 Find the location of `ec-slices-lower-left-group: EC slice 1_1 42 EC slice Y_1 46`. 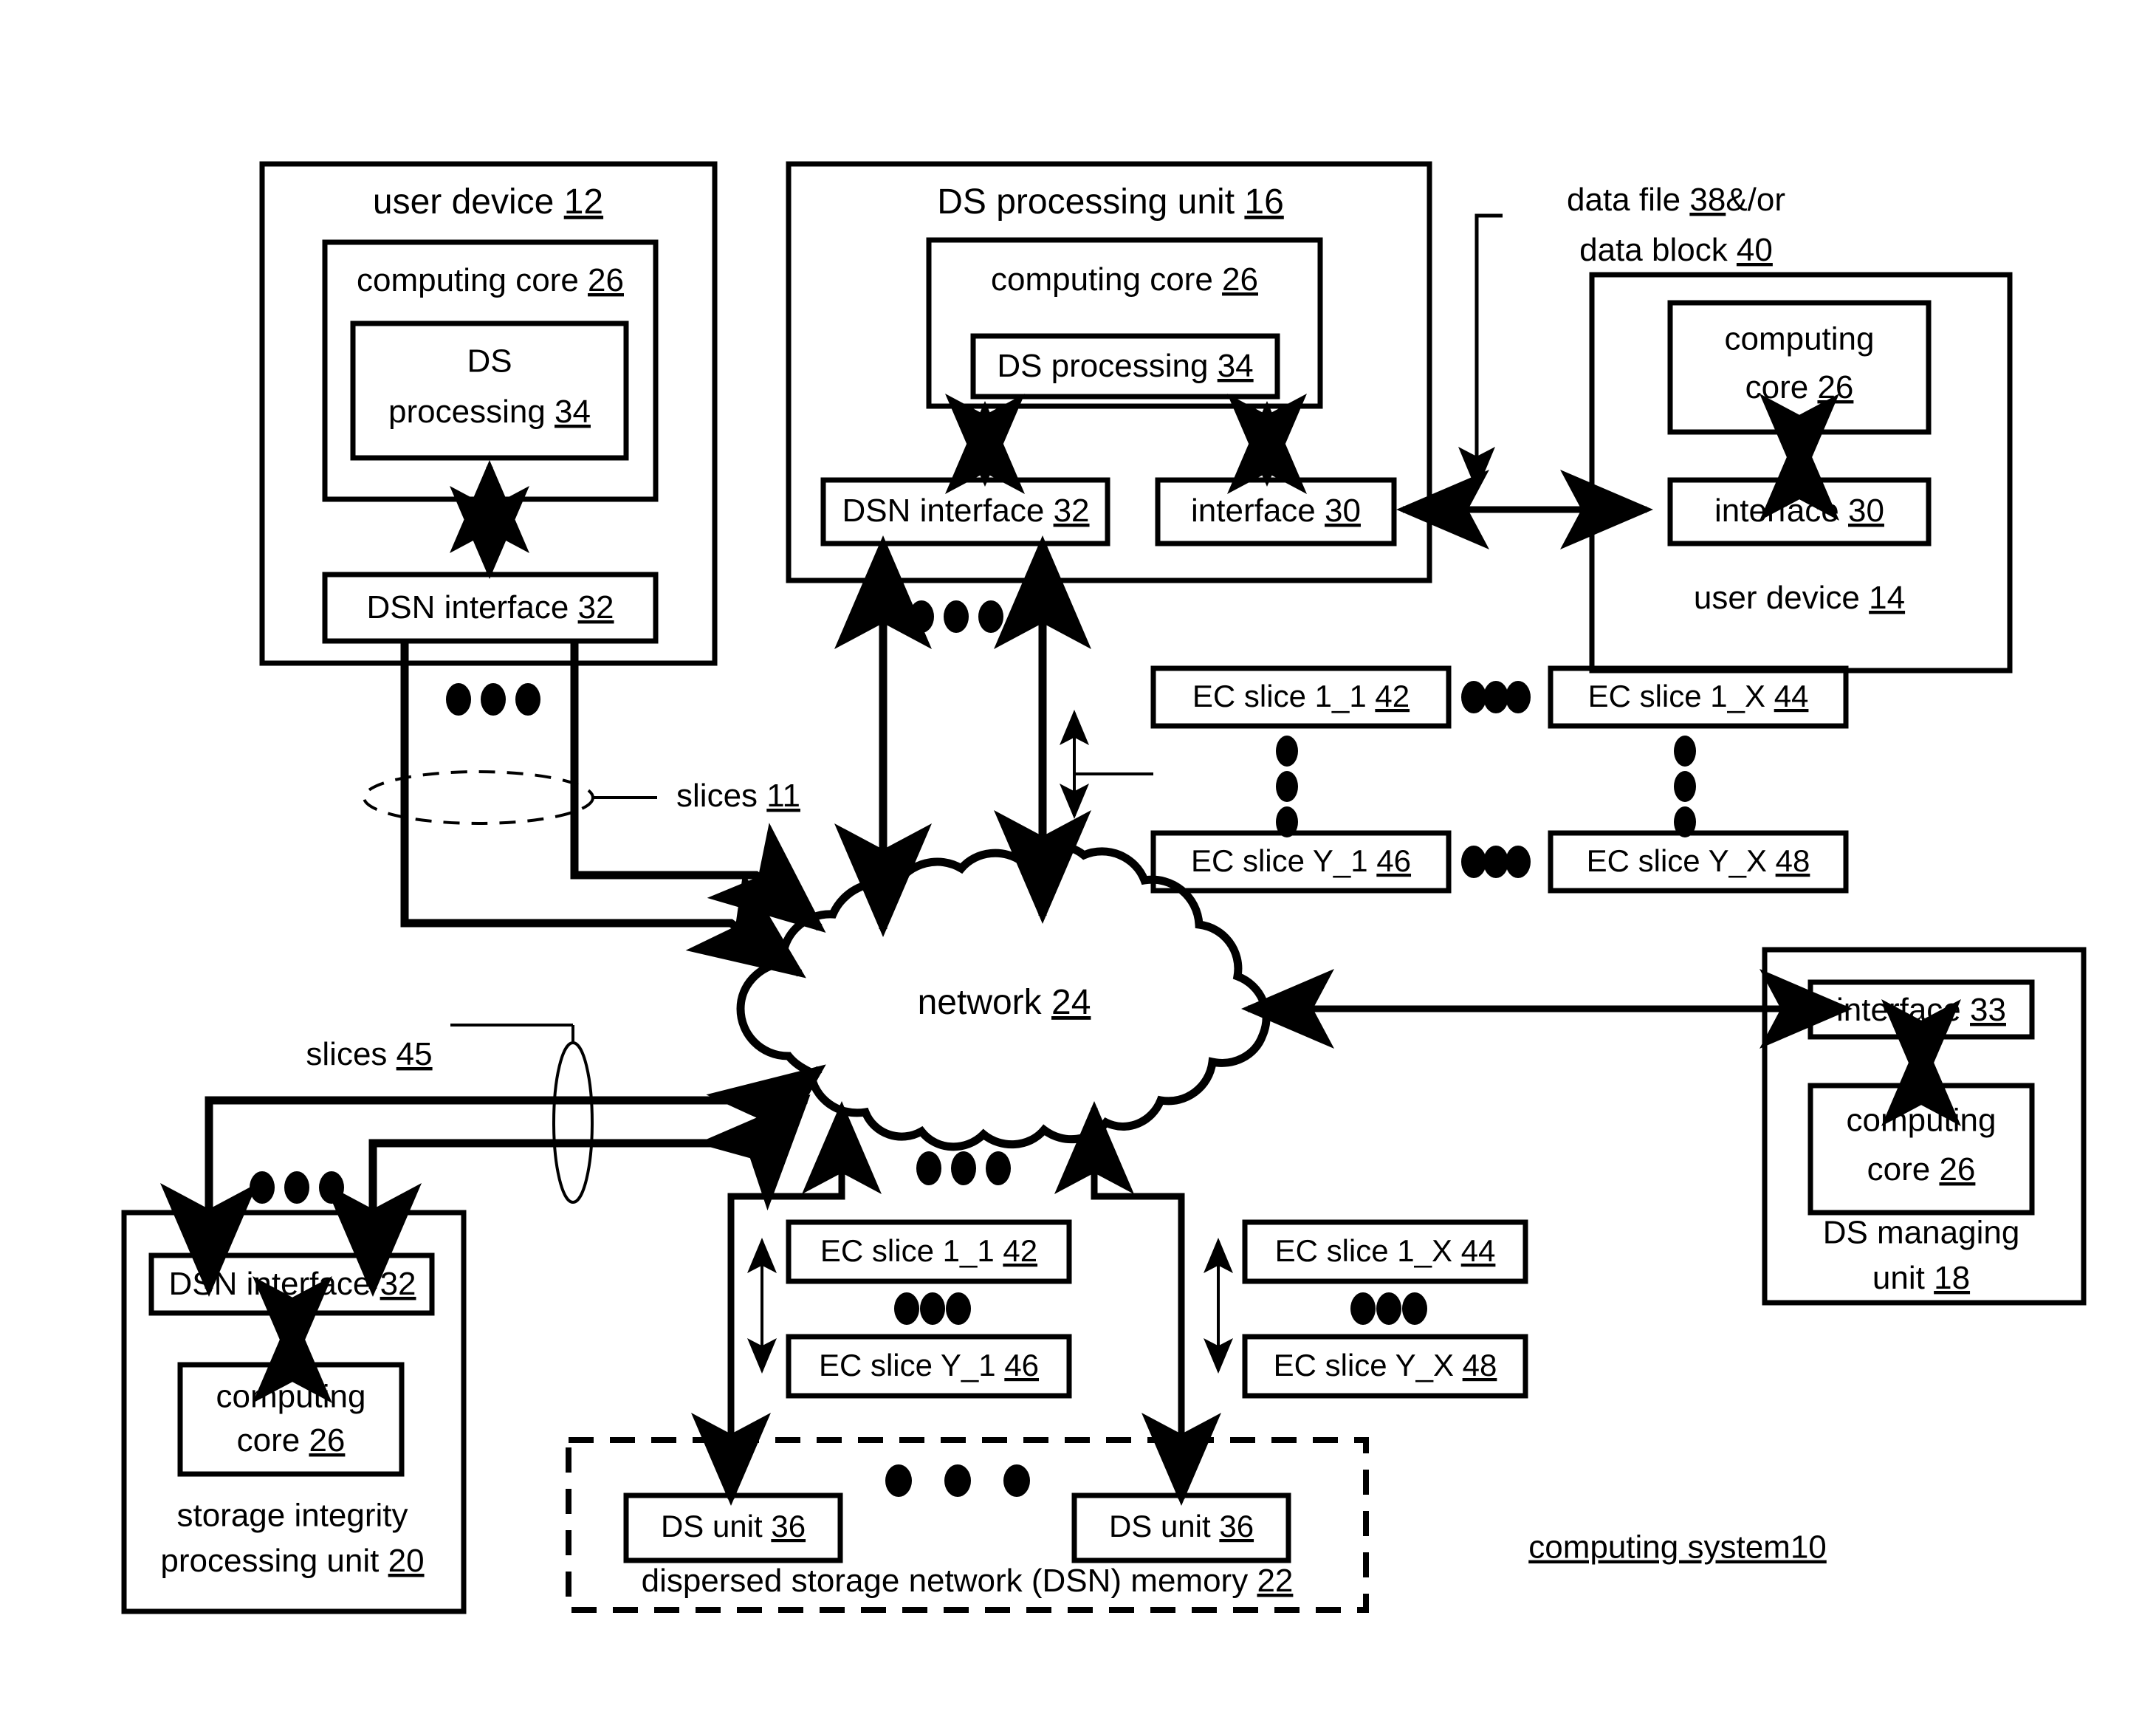

ec-slices-lower-left-group: EC slice 1_1 42 EC slice Y_1 46 is located at coordinates (910, 1309).